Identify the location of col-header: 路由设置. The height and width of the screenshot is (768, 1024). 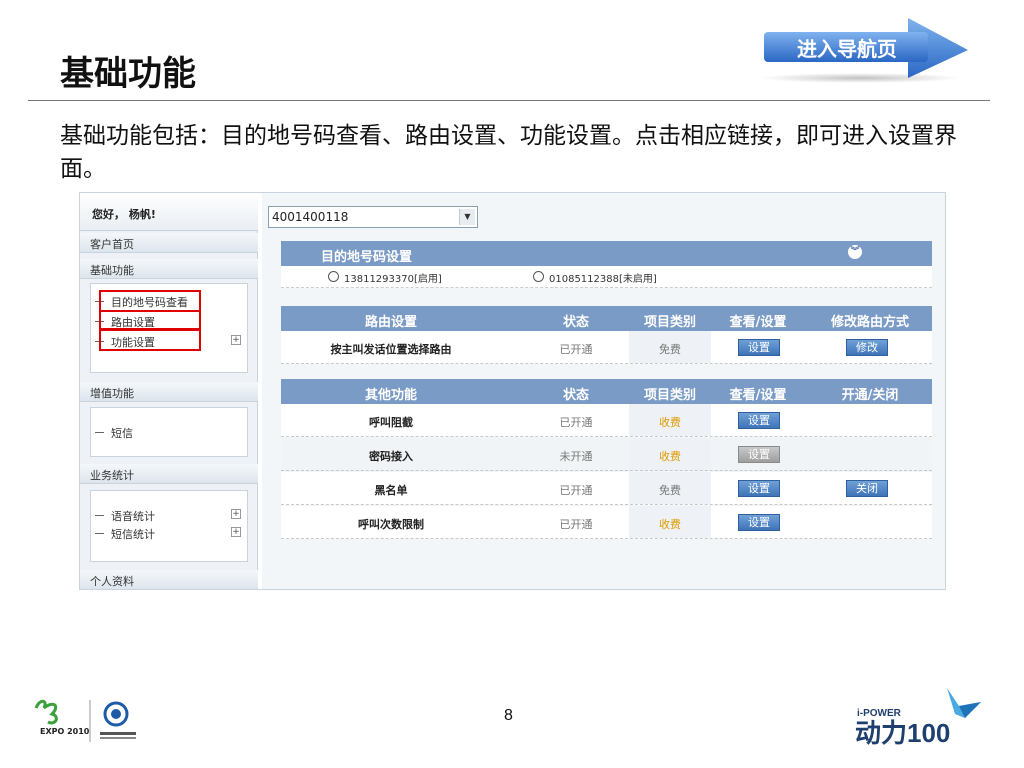
(390, 322).